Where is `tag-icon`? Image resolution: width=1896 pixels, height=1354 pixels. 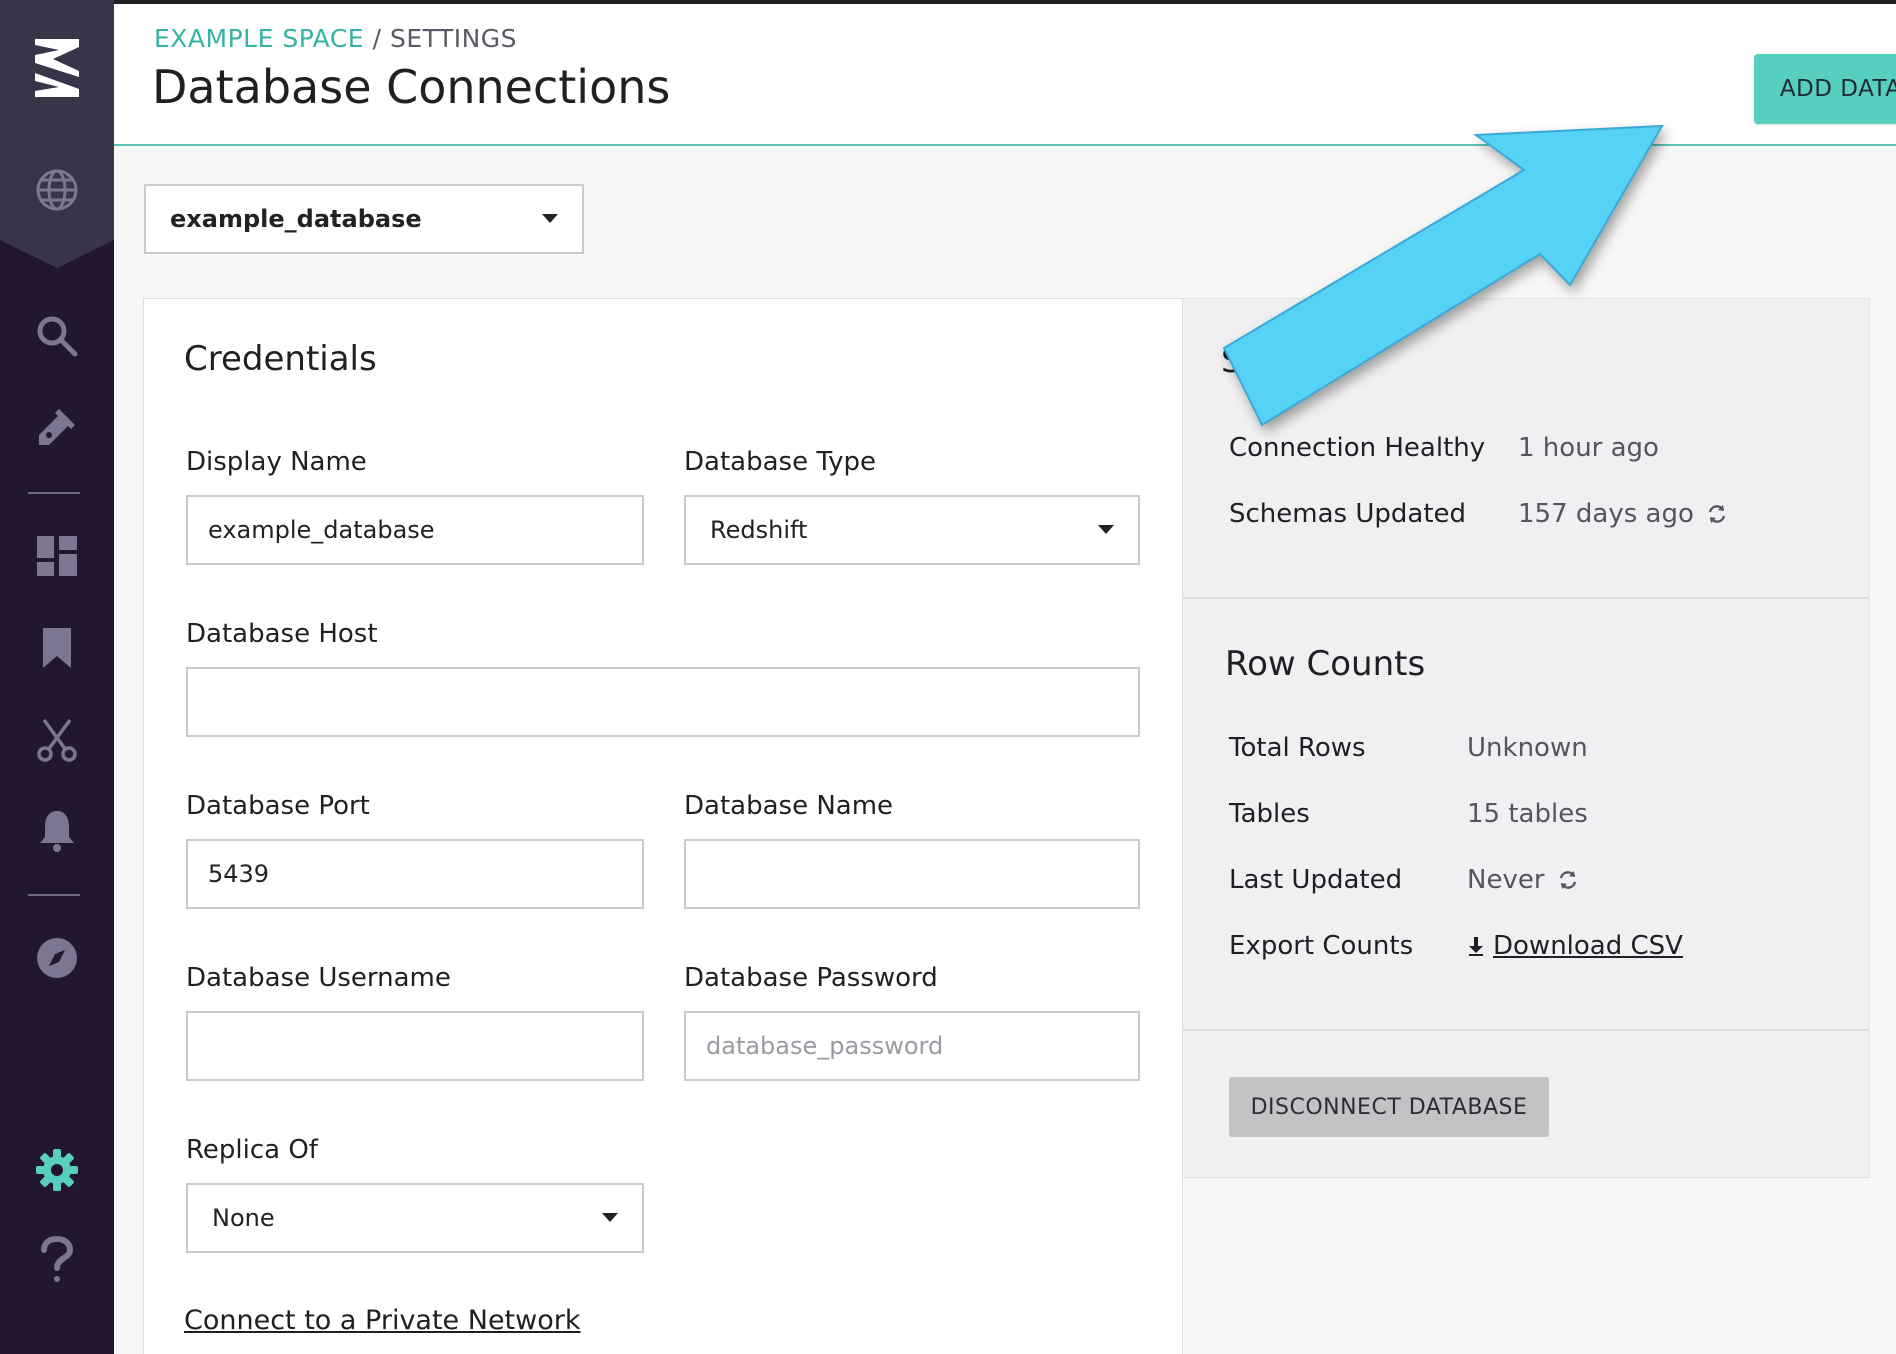 tag-icon is located at coordinates (57, 428).